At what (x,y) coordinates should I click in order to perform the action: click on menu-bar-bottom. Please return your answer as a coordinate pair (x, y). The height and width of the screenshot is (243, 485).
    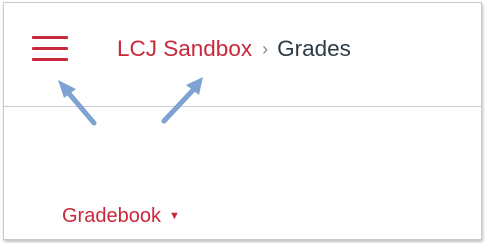
    Looking at the image, I should click on (50, 59).